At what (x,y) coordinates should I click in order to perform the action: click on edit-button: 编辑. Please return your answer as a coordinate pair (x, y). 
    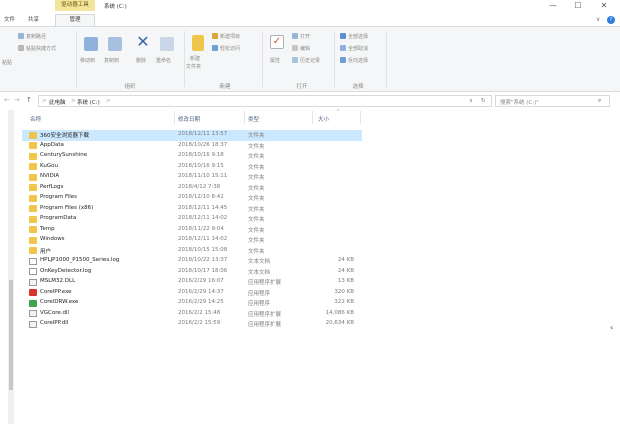
    Looking at the image, I should click on (301, 48).